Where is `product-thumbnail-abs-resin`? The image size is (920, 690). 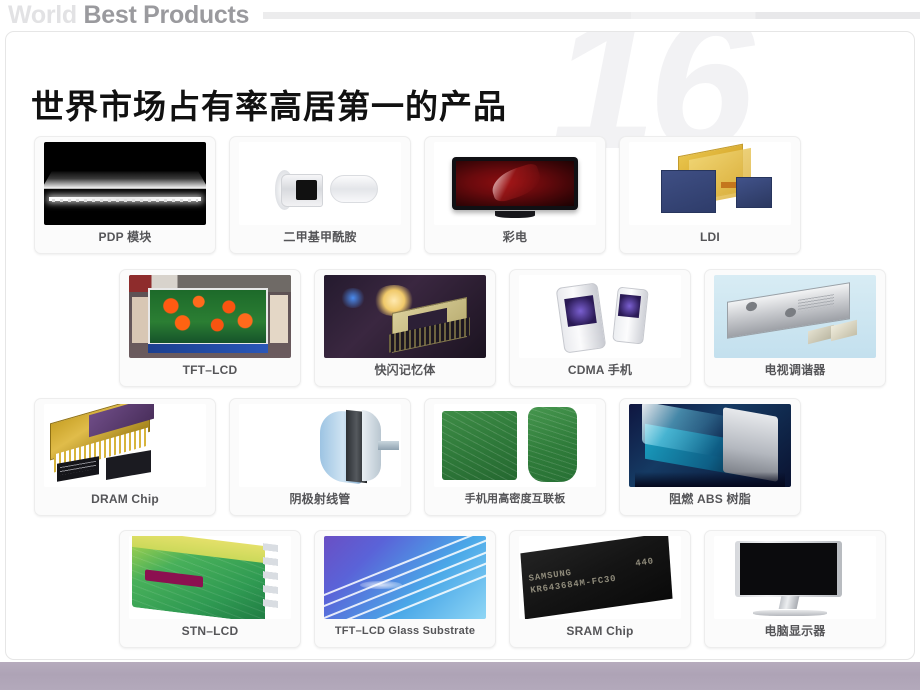
product-thumbnail-abs-resin is located at coordinates (710, 445).